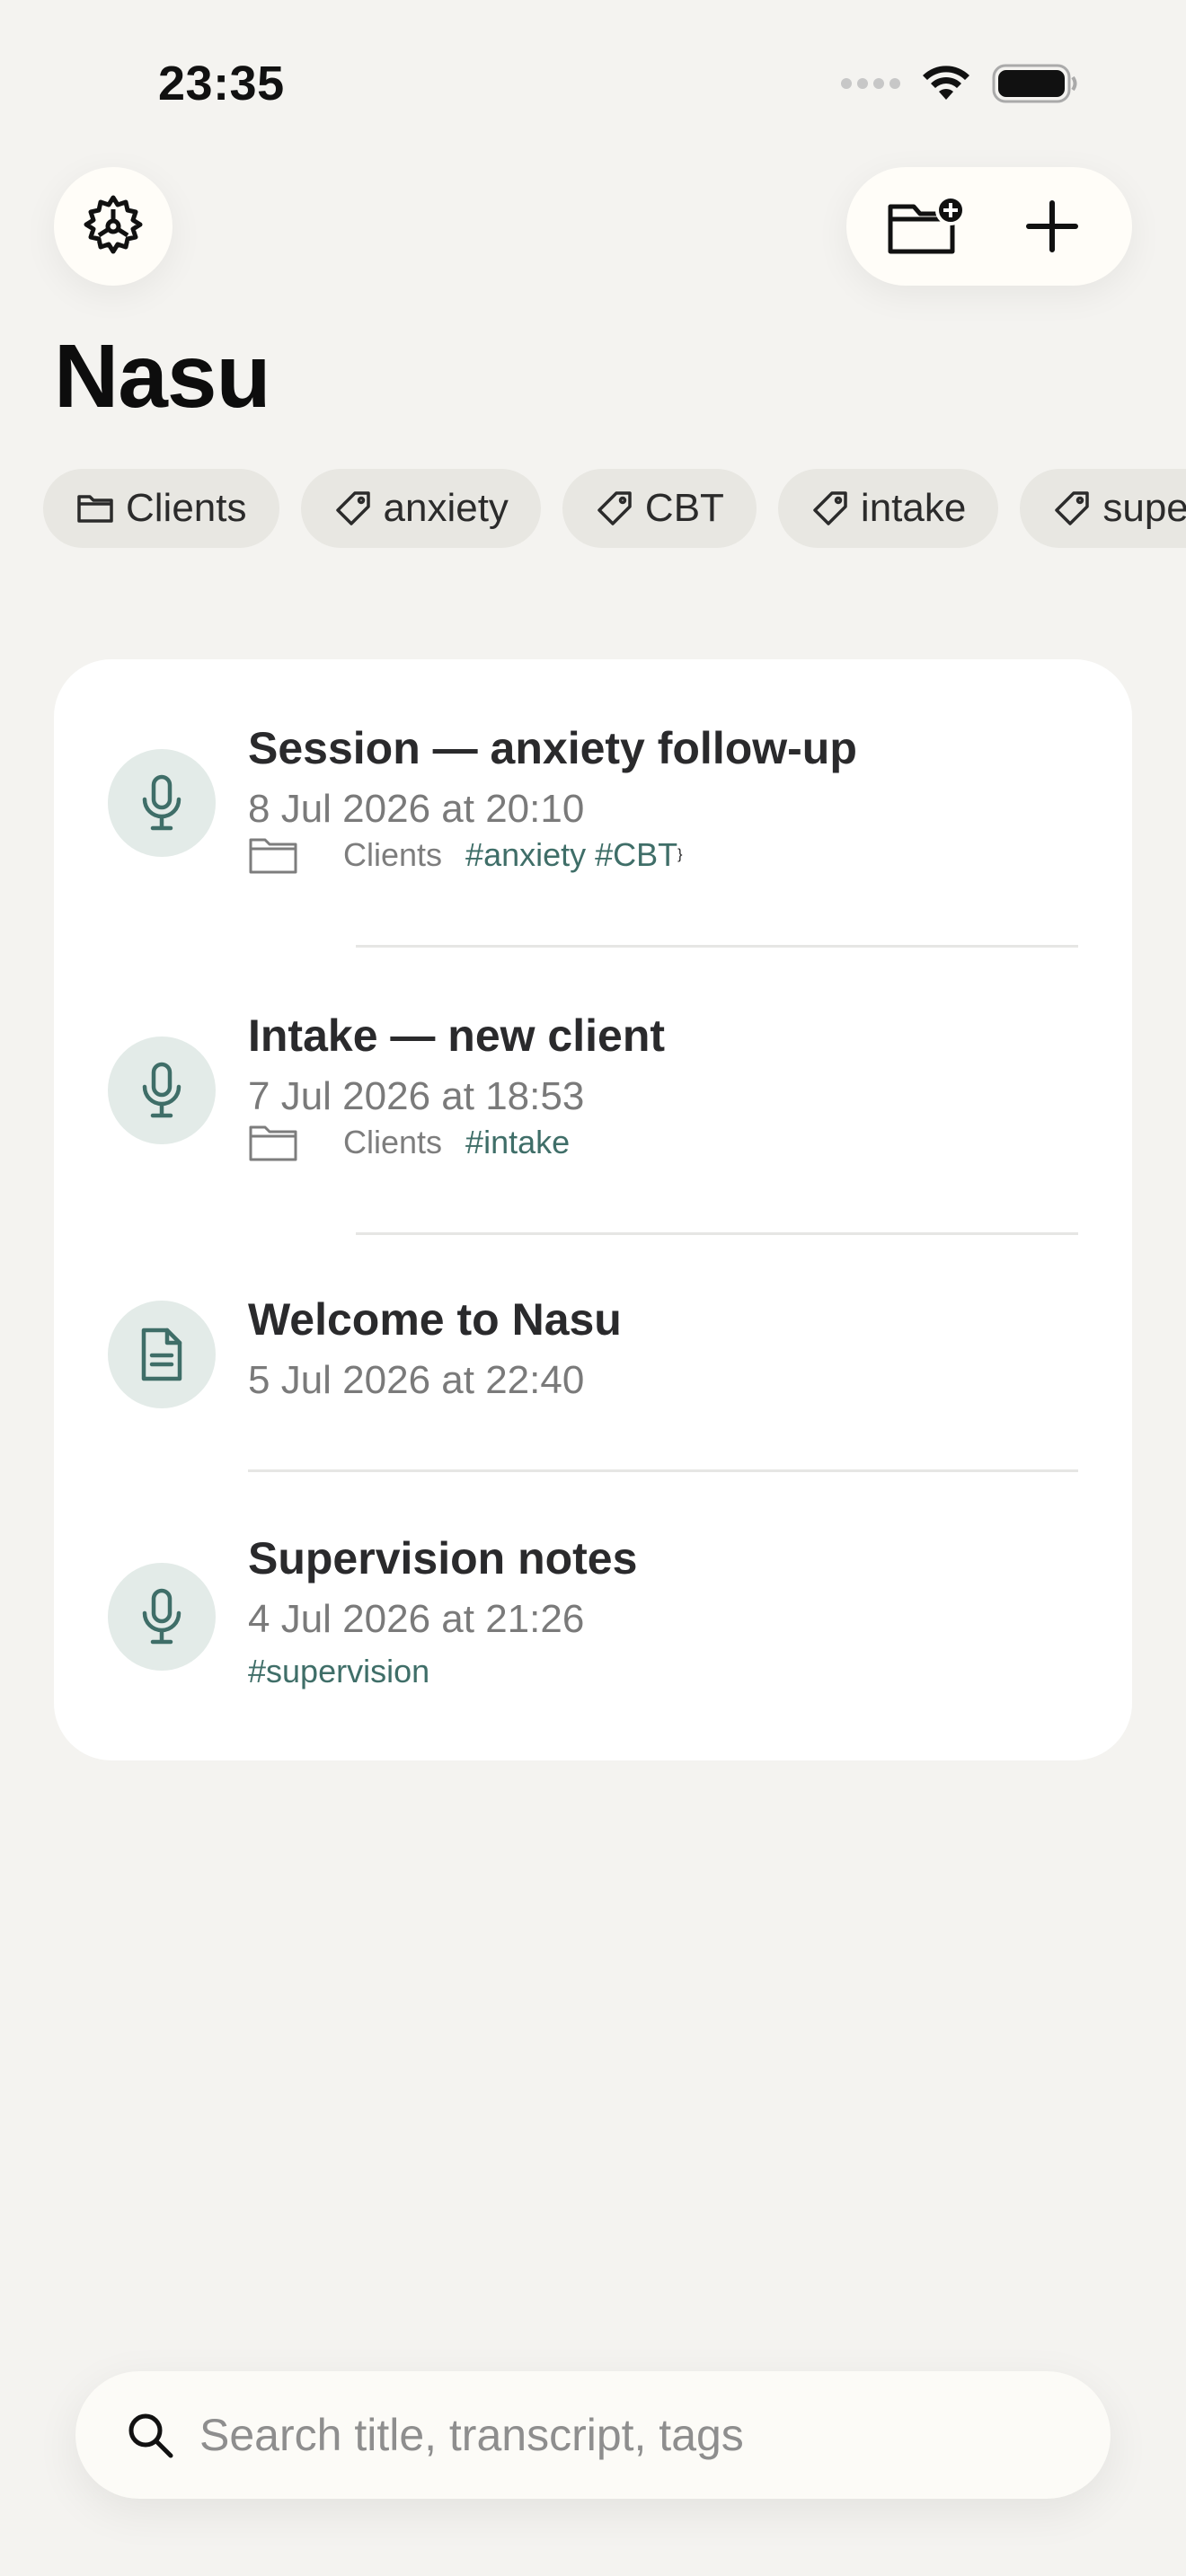 The width and height of the screenshot is (1186, 2576). I want to click on plus-icon, so click(1051, 226).